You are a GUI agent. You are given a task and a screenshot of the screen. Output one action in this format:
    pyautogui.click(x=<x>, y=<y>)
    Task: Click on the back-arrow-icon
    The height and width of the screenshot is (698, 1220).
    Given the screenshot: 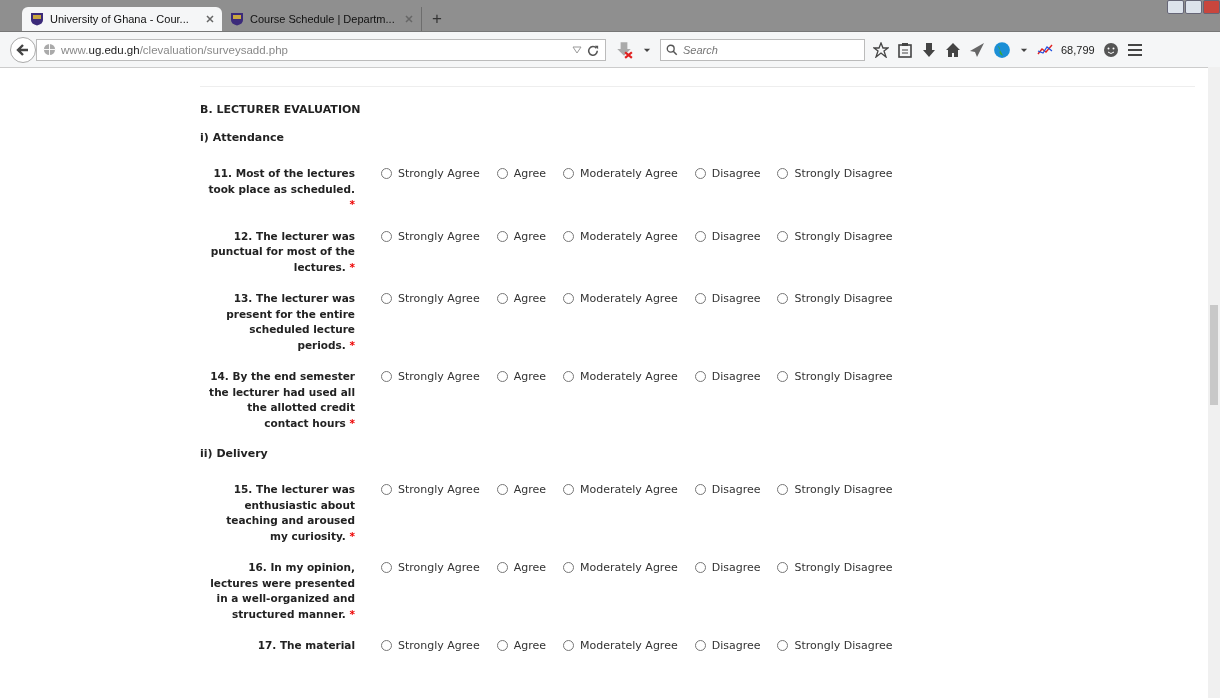 What is the action you would take?
    pyautogui.click(x=23, y=49)
    